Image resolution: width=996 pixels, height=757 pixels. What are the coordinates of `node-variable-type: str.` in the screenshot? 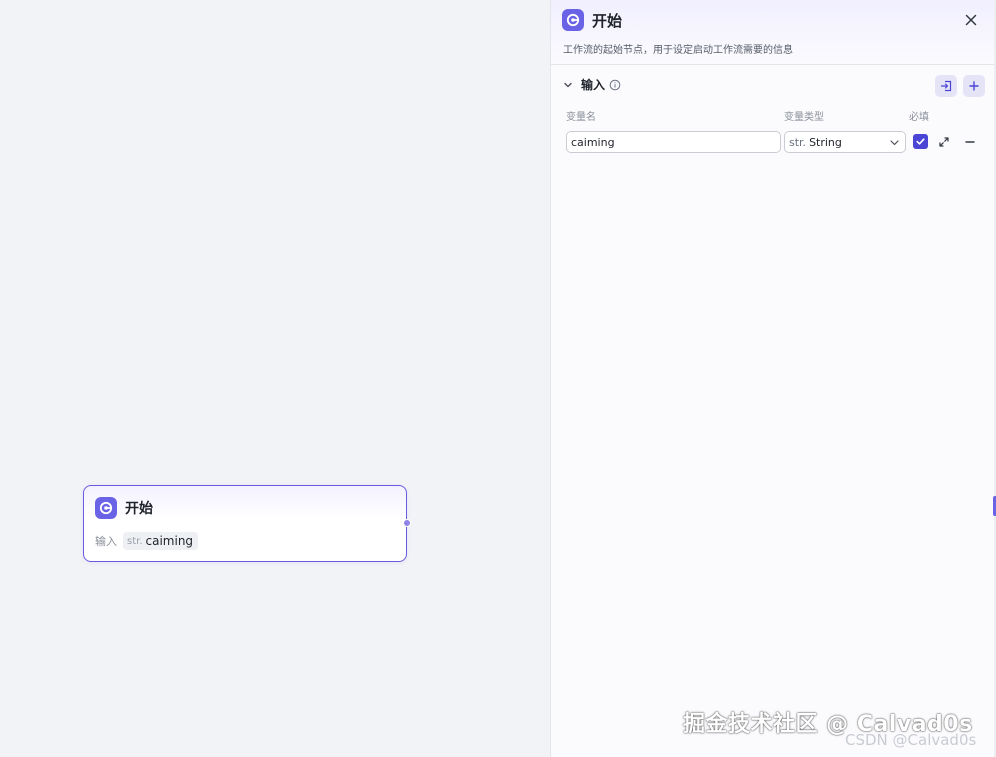 It's located at (135, 541).